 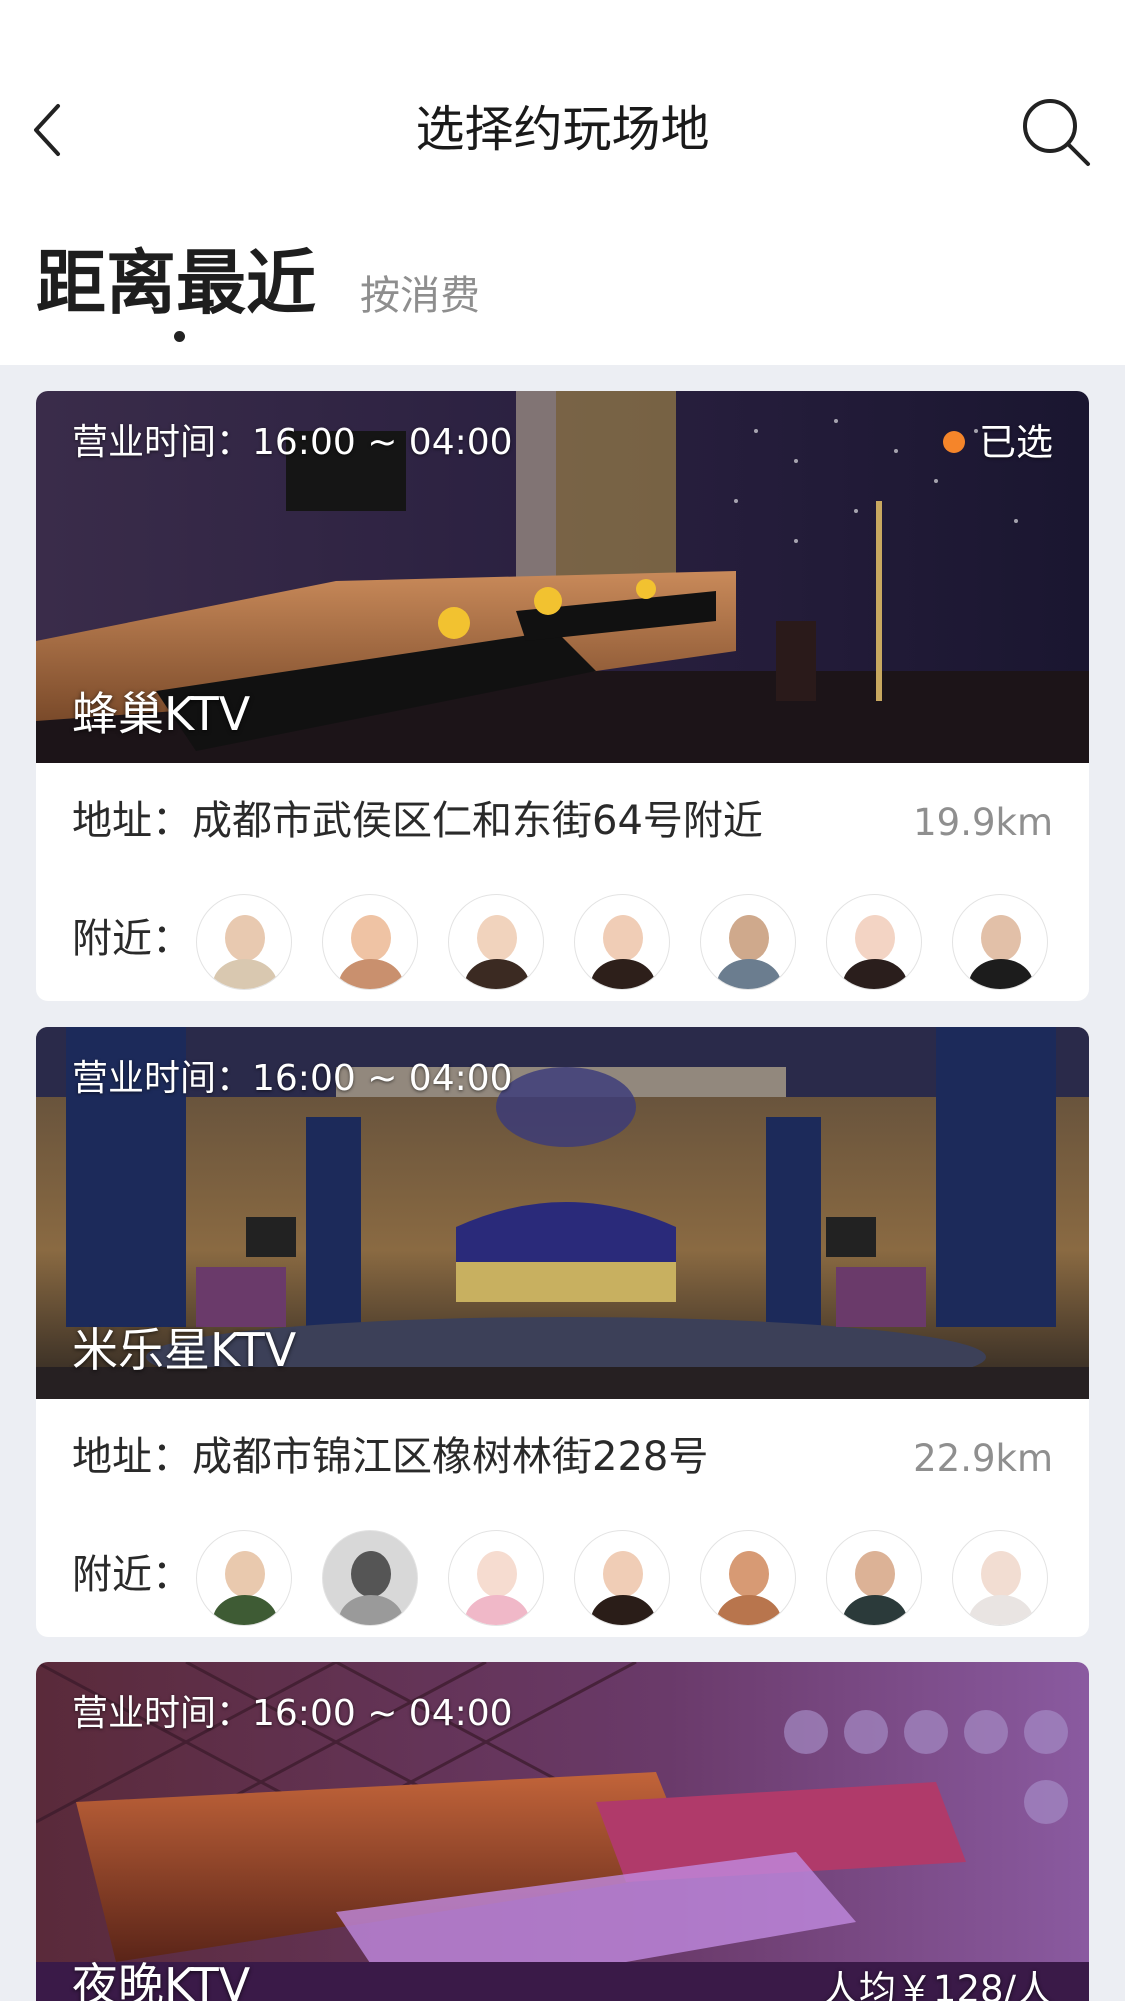 What do you see at coordinates (1056, 132) in the screenshot?
I see `search-icon` at bounding box center [1056, 132].